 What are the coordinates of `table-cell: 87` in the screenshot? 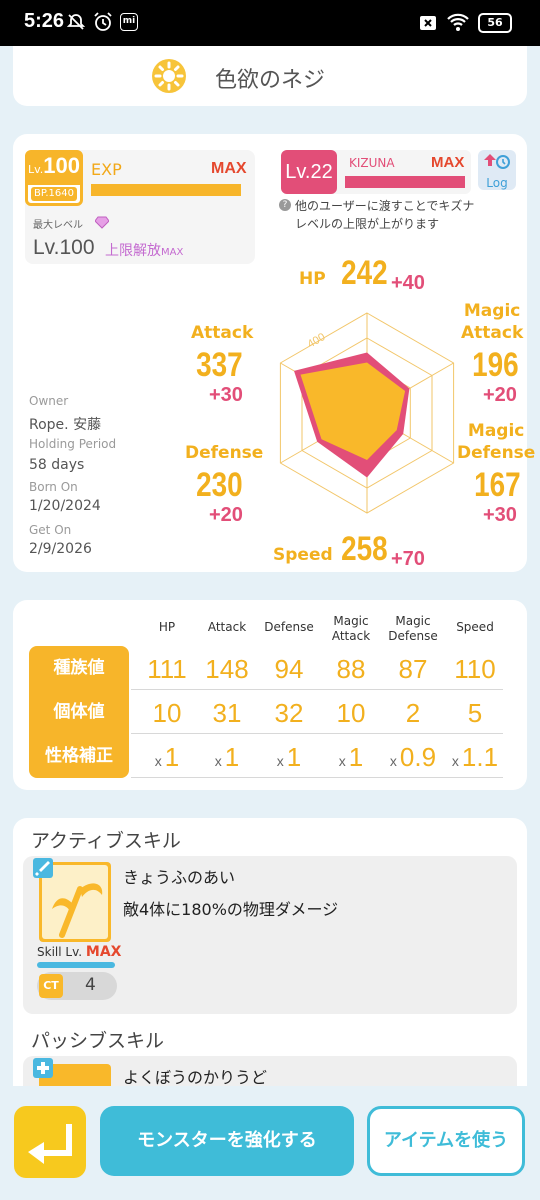 It's located at (413, 669).